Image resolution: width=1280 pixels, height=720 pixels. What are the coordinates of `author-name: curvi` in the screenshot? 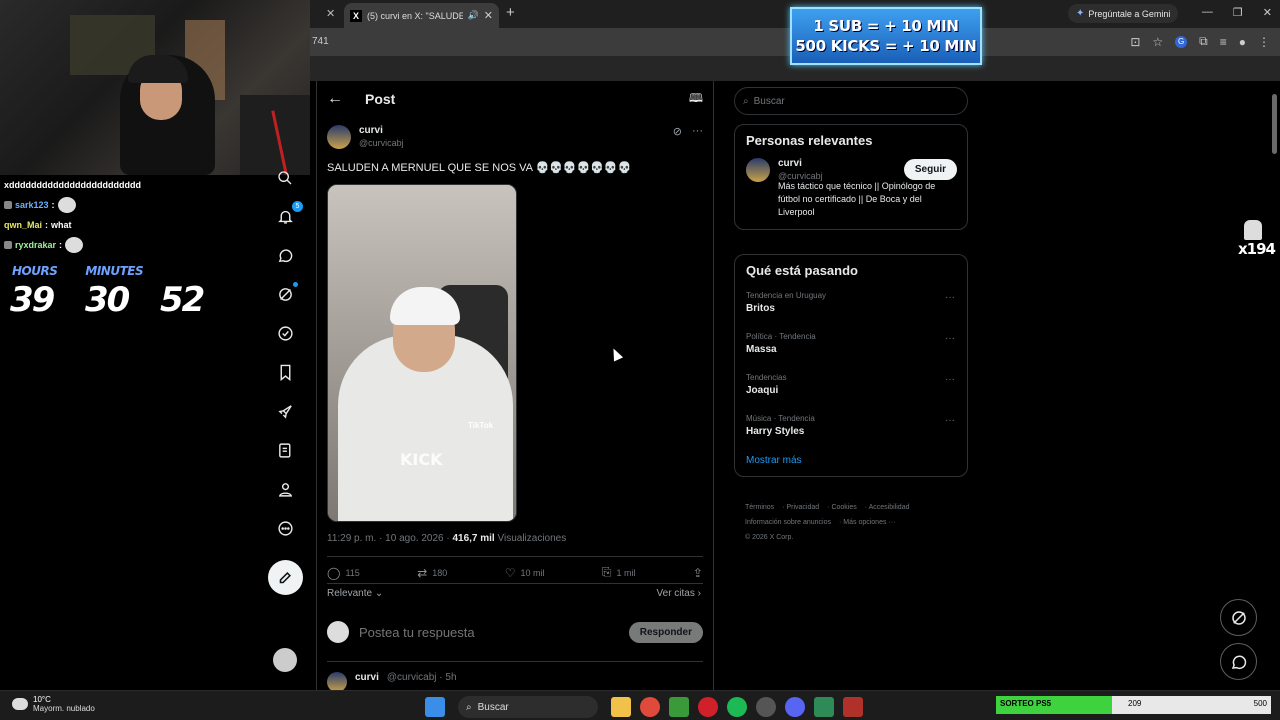 It's located at (381, 130).